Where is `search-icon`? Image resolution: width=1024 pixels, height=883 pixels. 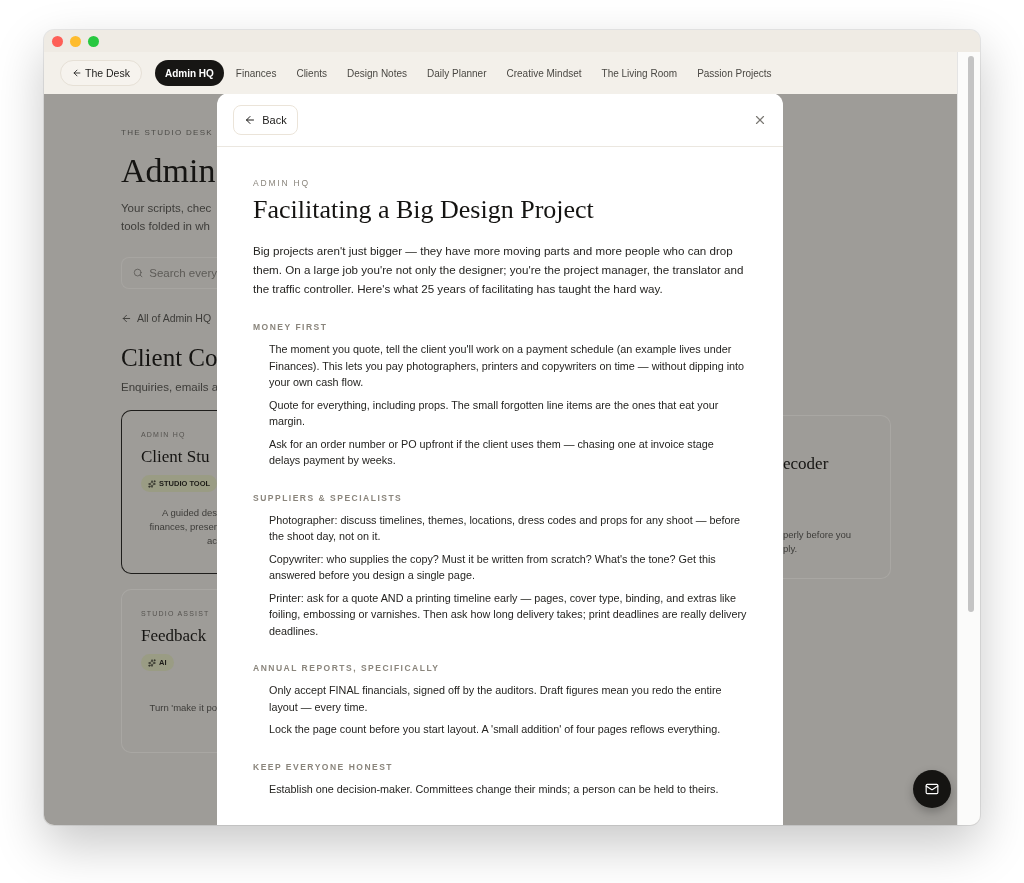 search-icon is located at coordinates (138, 273).